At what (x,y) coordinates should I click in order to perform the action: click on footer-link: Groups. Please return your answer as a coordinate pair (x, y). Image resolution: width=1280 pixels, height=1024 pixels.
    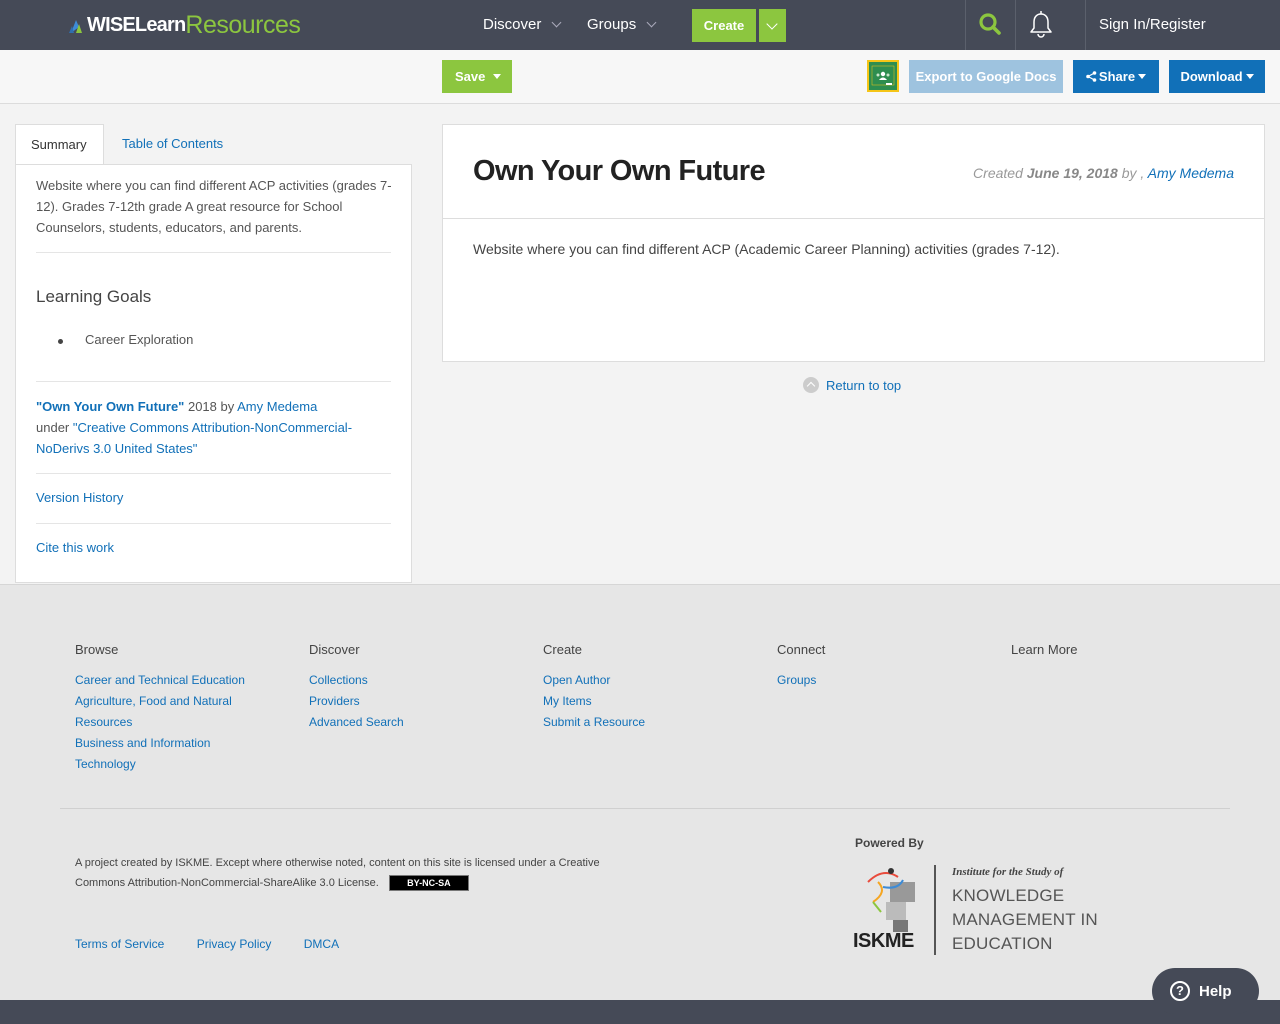
    Looking at the image, I should click on (872, 680).